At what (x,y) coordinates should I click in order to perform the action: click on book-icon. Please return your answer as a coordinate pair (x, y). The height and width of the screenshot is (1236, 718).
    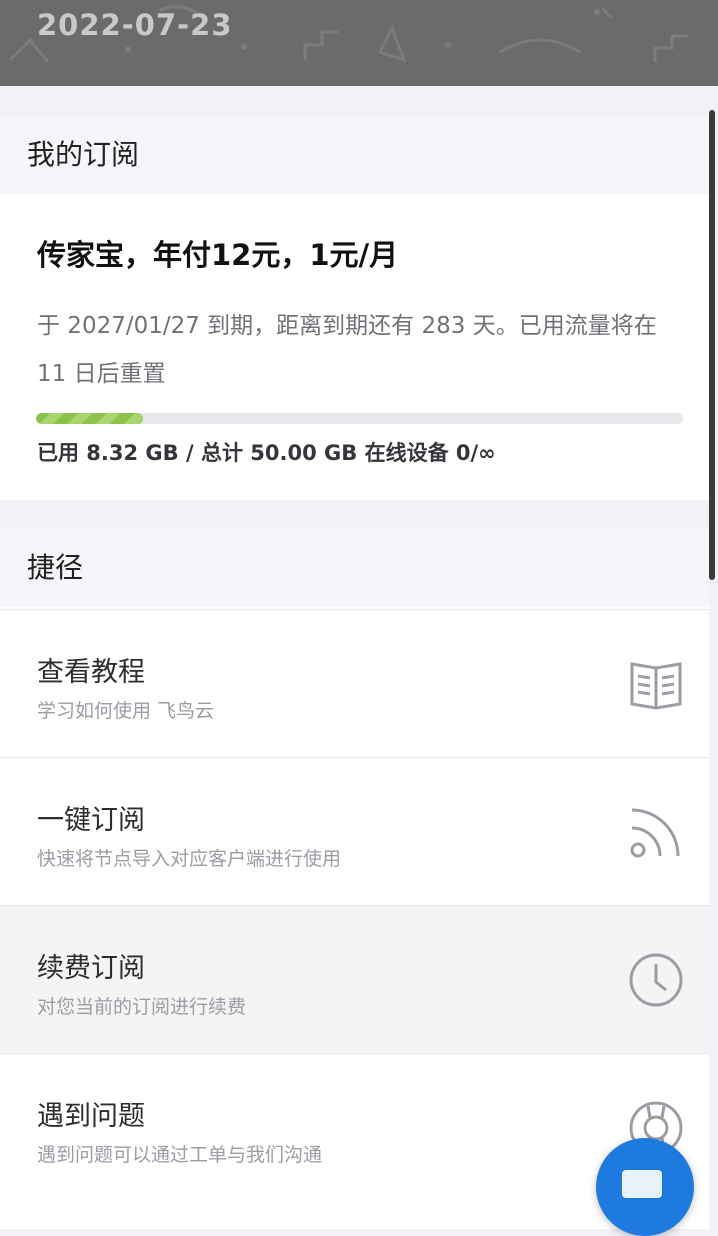
    Looking at the image, I should click on (656, 684).